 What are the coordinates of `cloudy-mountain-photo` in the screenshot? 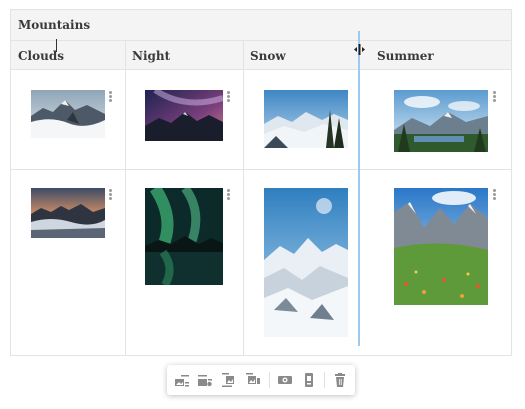 It's located at (68, 114).